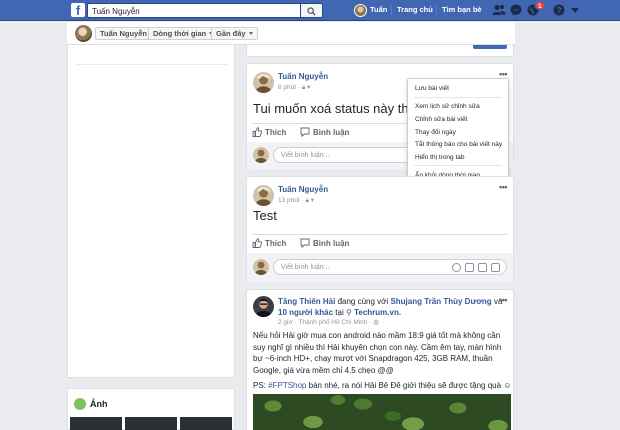 The height and width of the screenshot is (430, 620). I want to click on photos-icon, so click(80, 404).